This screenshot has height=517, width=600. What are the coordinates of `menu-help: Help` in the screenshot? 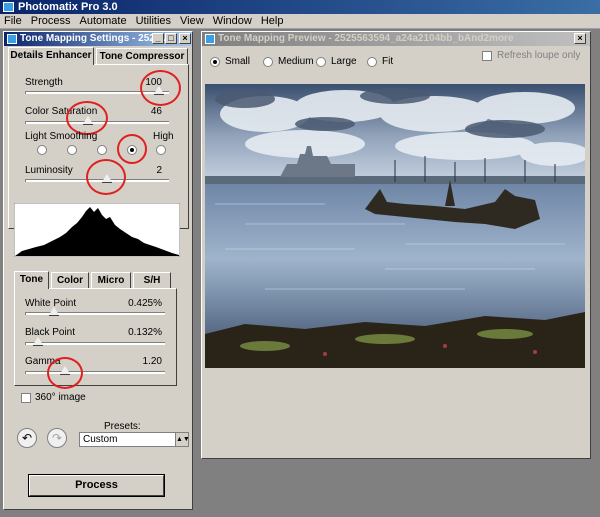 It's located at (272, 21).